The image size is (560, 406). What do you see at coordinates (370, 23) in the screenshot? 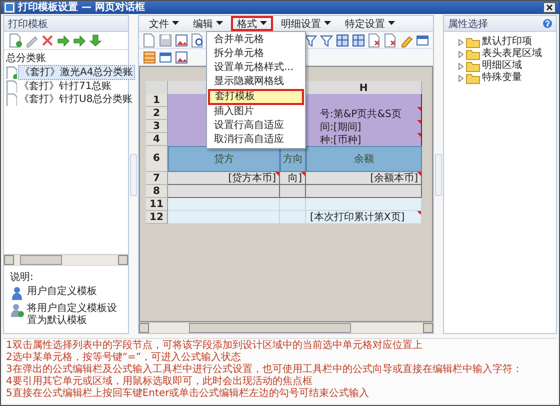
I see `menu-item: 特定设置` at bounding box center [370, 23].